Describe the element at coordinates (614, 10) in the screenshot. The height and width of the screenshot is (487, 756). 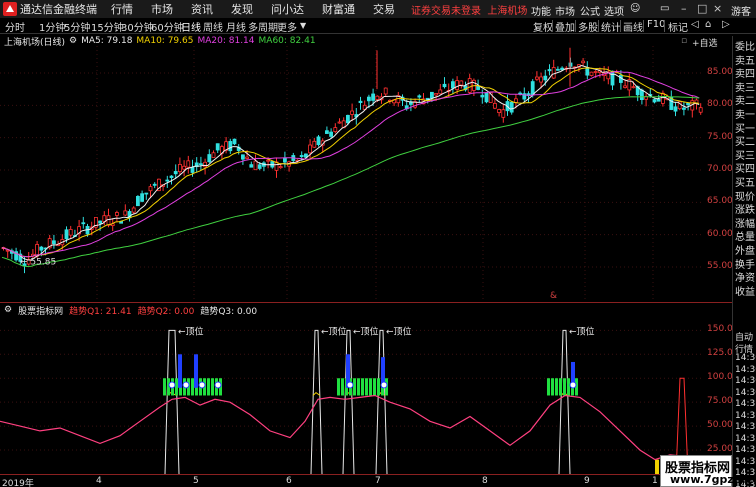
I see `menu-xuanxiang: 选项` at that location.